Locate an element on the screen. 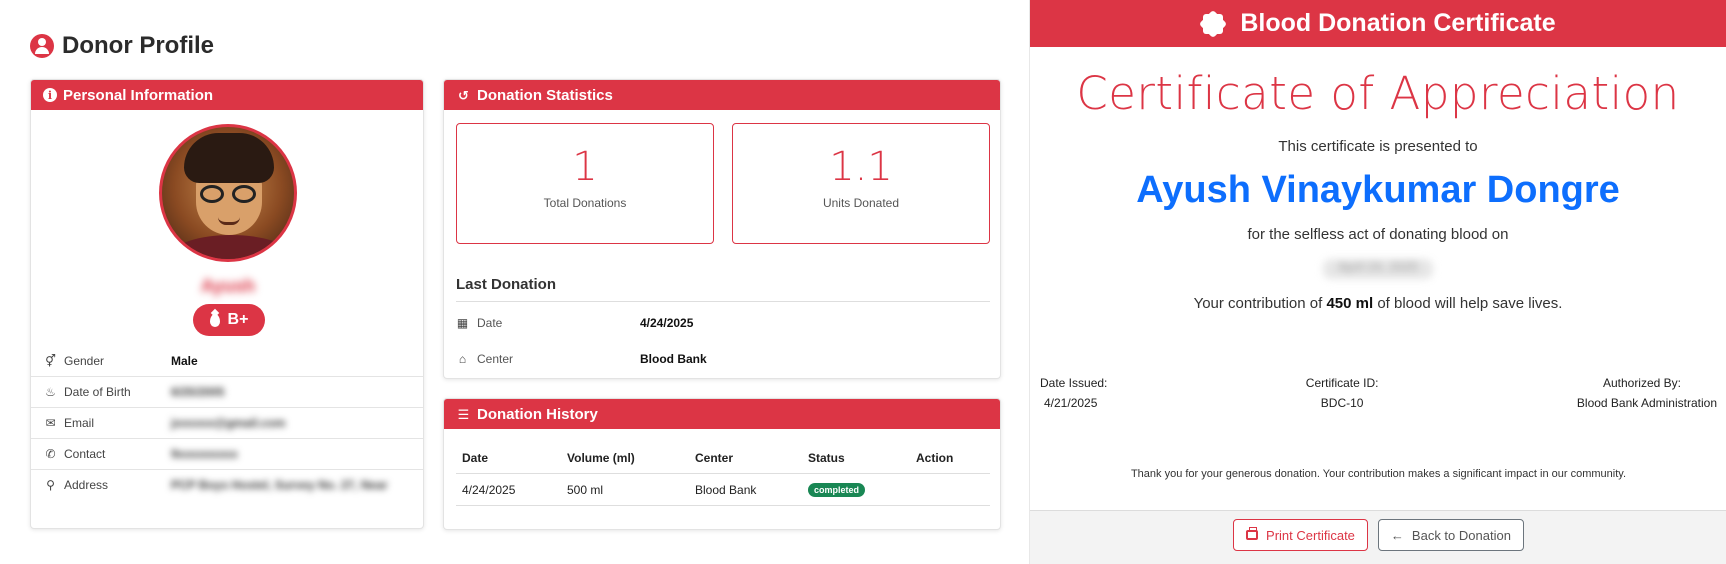 The image size is (1726, 564). row-date: 4/24/2025 is located at coordinates (508, 489).